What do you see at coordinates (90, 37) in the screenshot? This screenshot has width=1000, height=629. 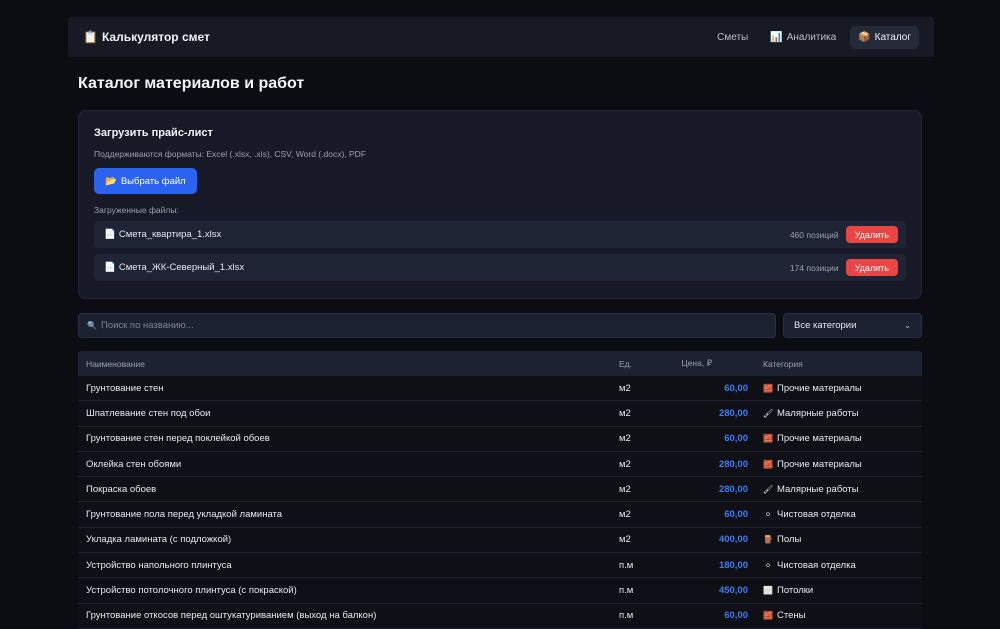 I see `clipboard-icon: 📋` at bounding box center [90, 37].